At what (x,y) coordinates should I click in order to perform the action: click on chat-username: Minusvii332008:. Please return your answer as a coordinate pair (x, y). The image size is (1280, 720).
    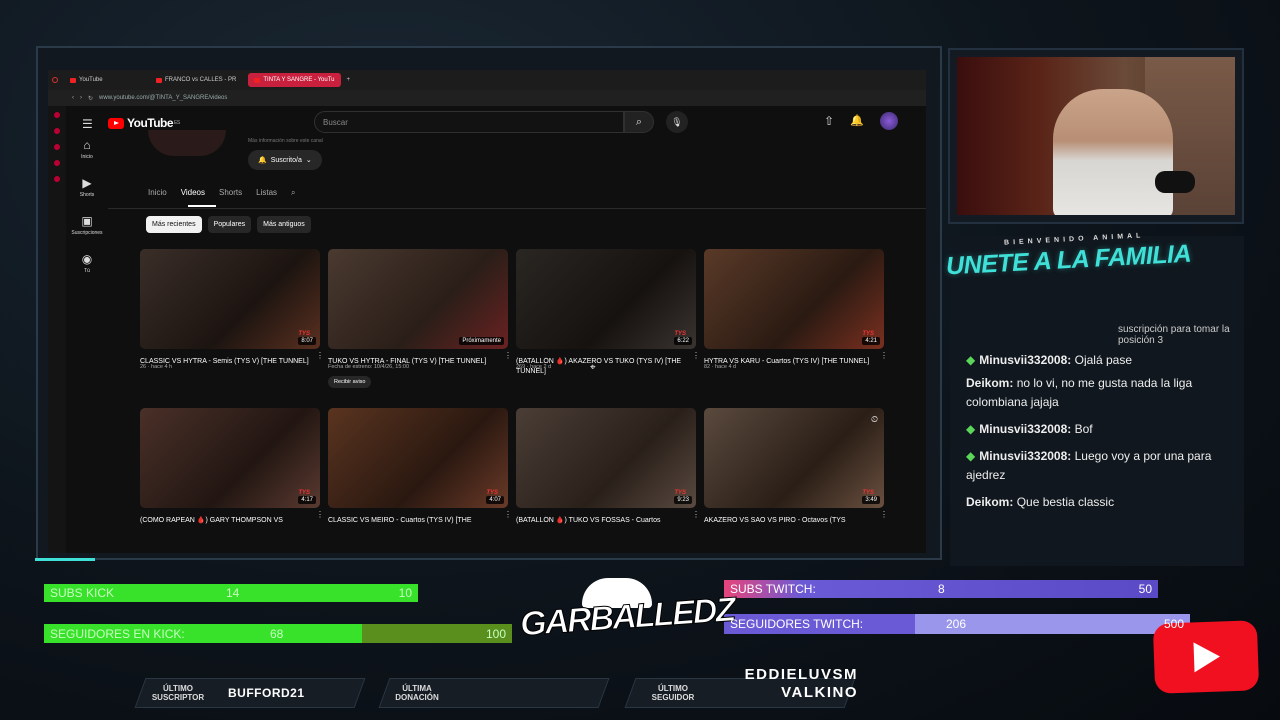
    Looking at the image, I should click on (1025, 360).